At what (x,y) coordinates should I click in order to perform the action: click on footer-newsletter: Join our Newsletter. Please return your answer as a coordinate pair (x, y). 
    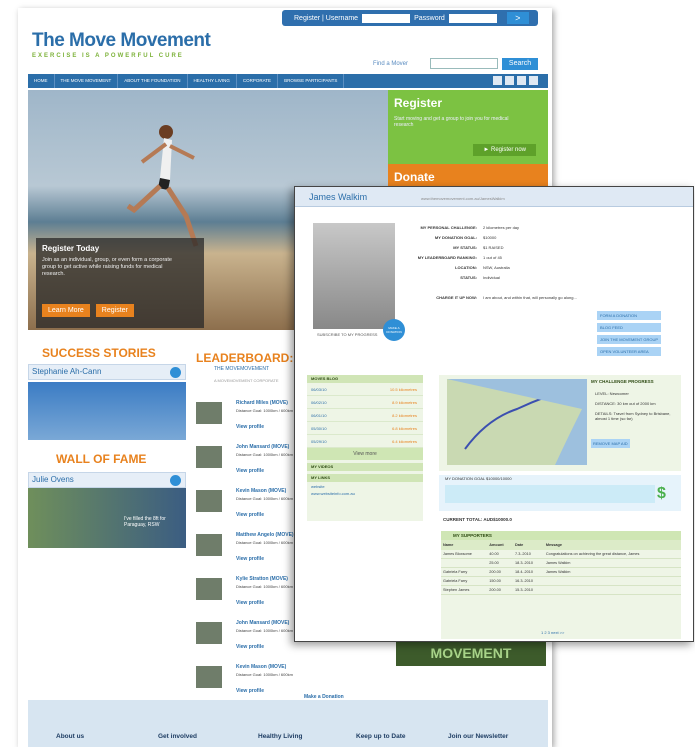
    Looking at the image, I should click on (478, 736).